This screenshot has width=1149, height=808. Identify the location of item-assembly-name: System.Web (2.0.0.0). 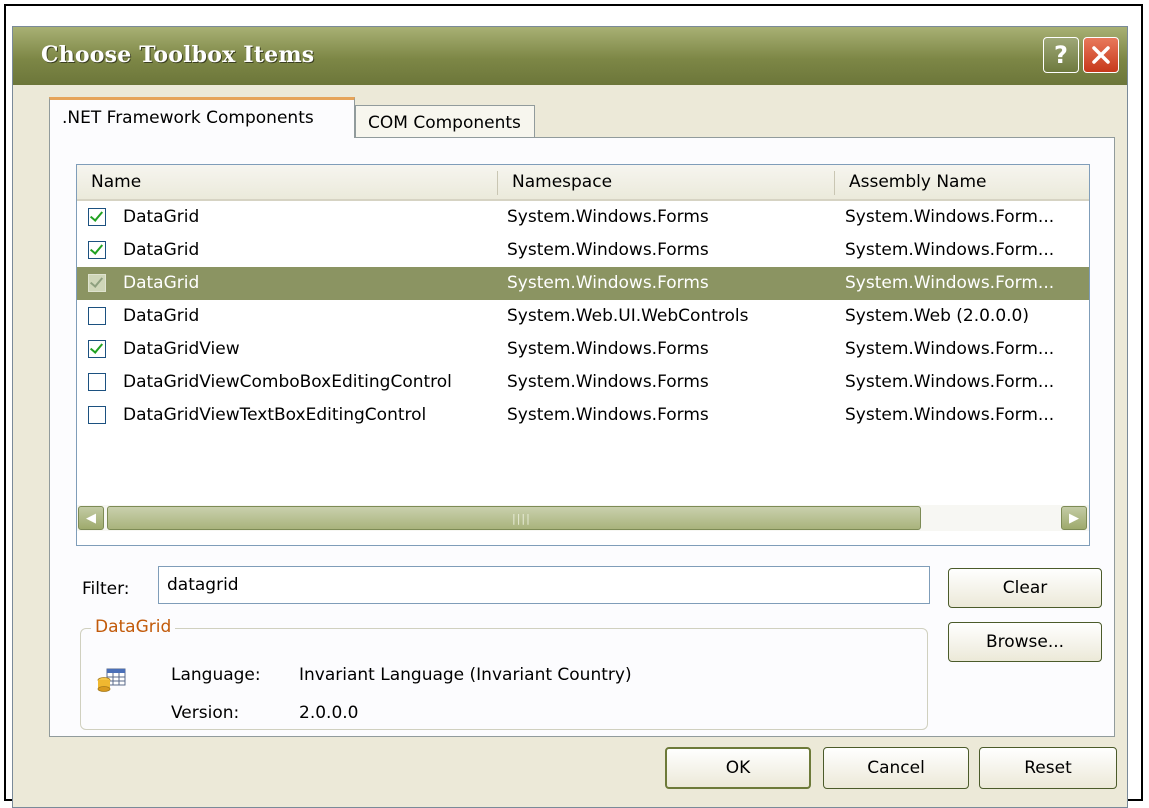
(937, 316).